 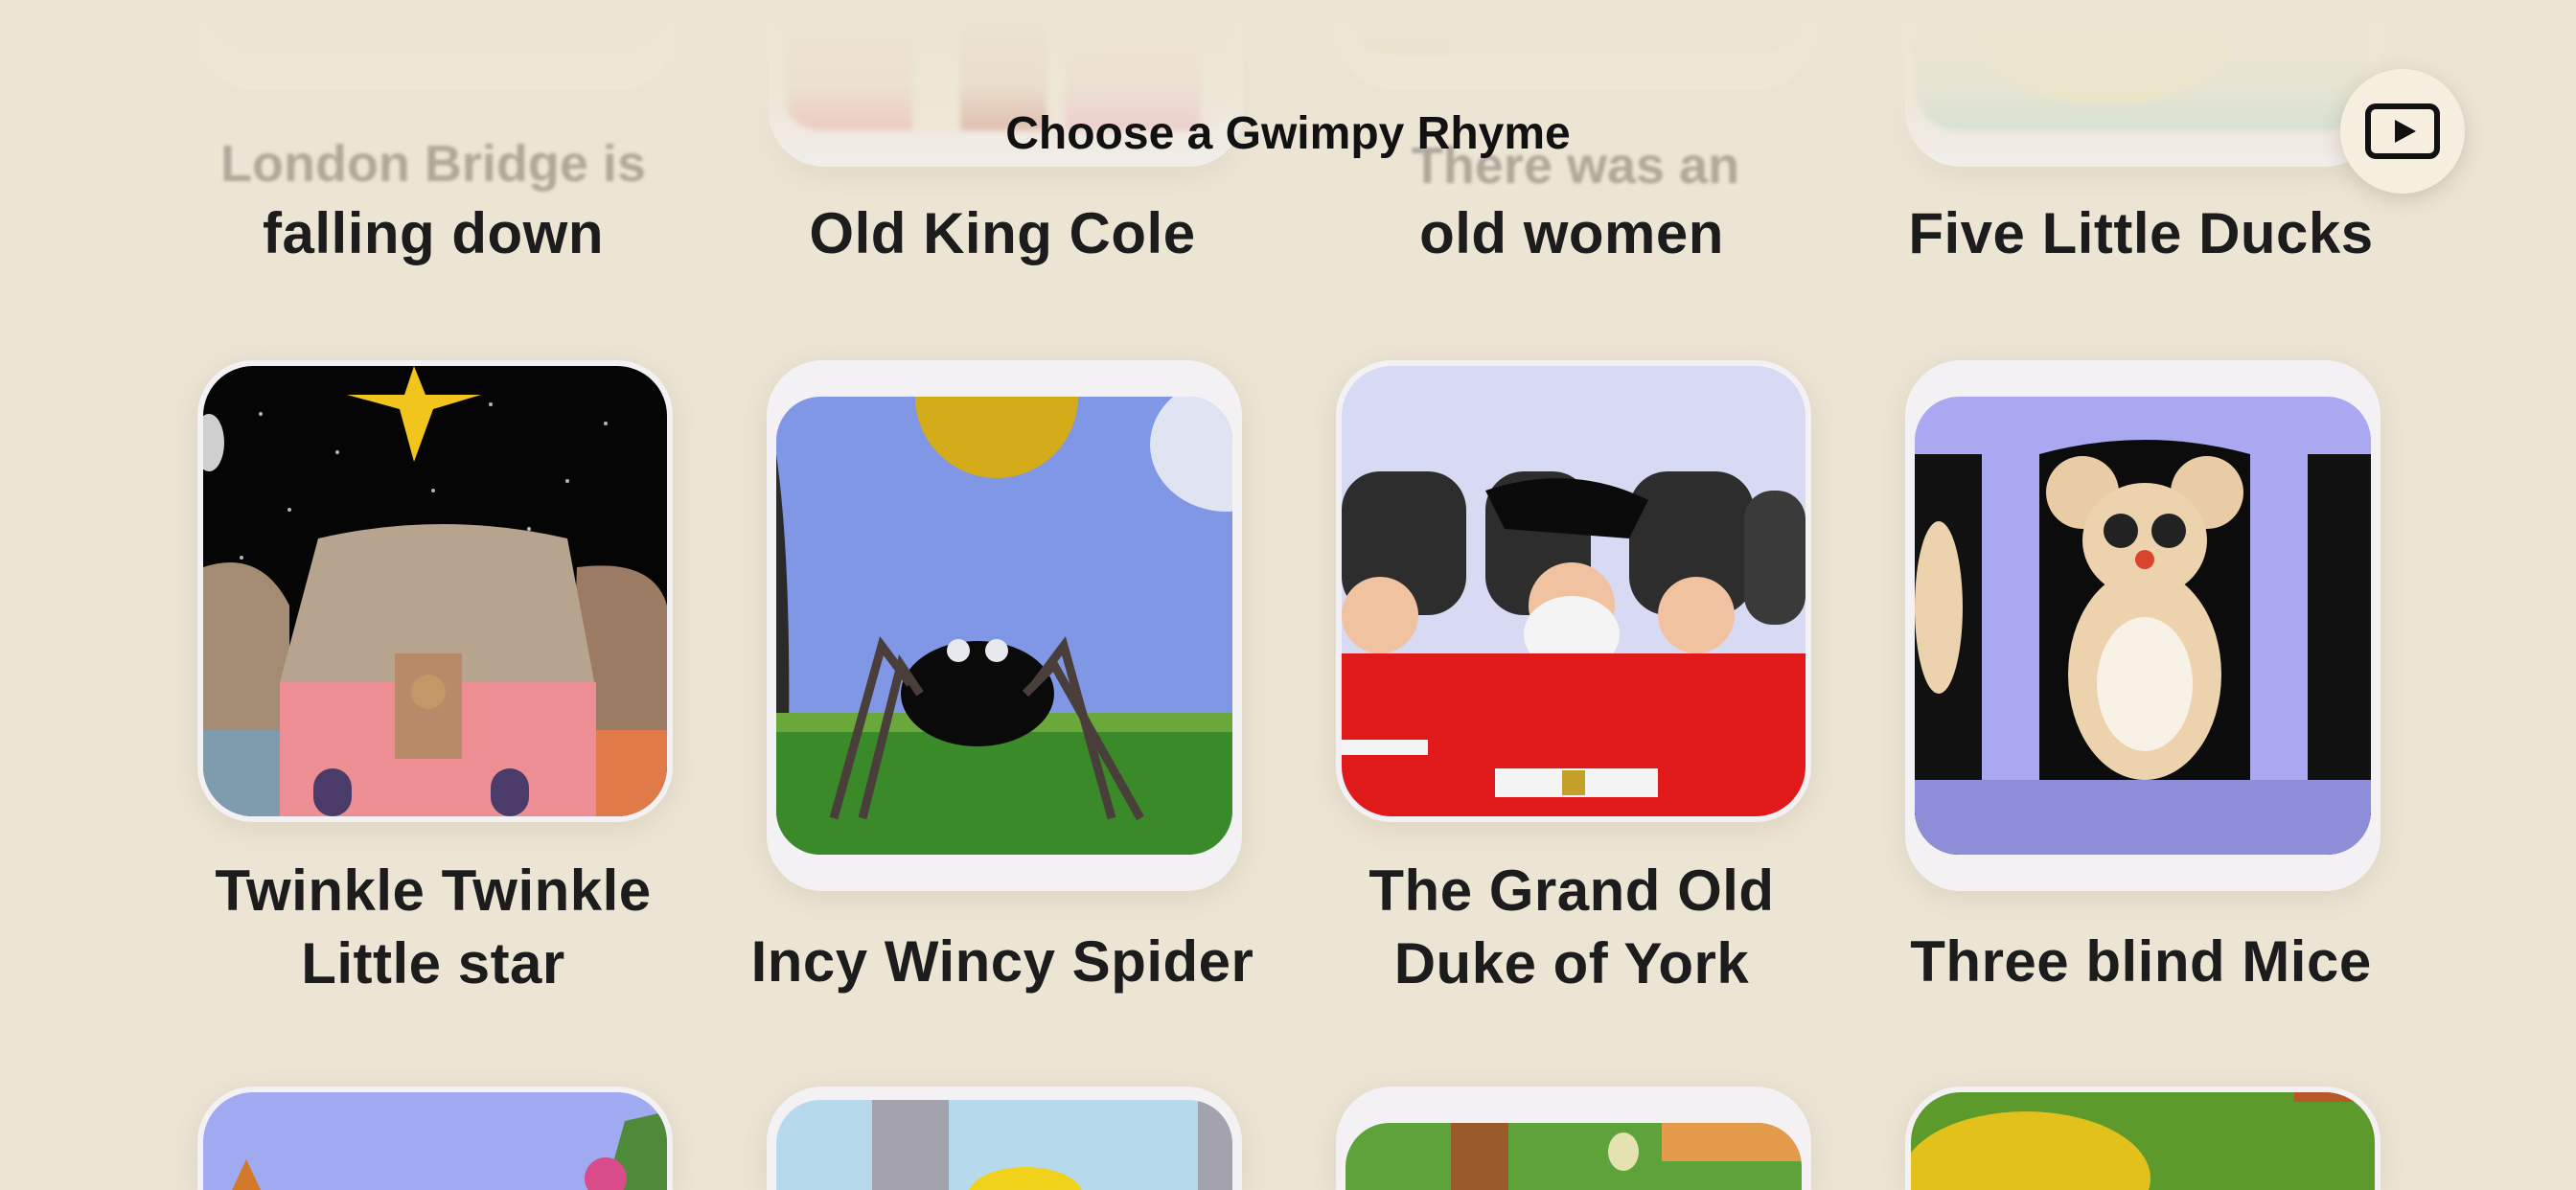 What do you see at coordinates (1575, 45) in the screenshot?
I see `rhyme-card-there-was-an-old-women` at bounding box center [1575, 45].